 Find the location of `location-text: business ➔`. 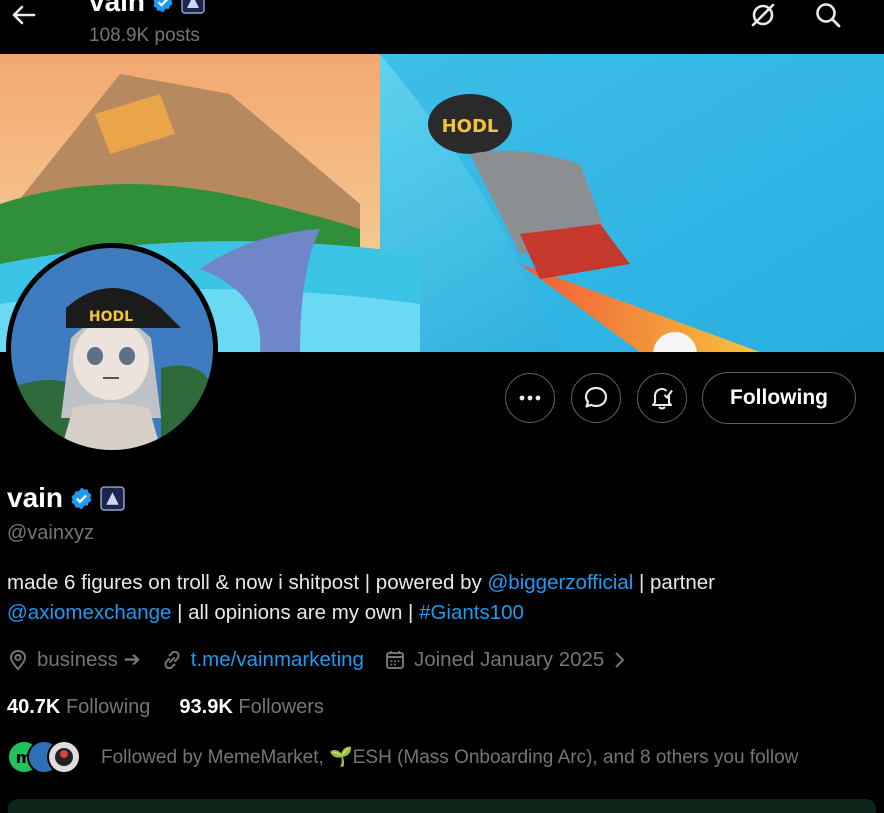

location-text: business ➔ is located at coordinates (89, 659).